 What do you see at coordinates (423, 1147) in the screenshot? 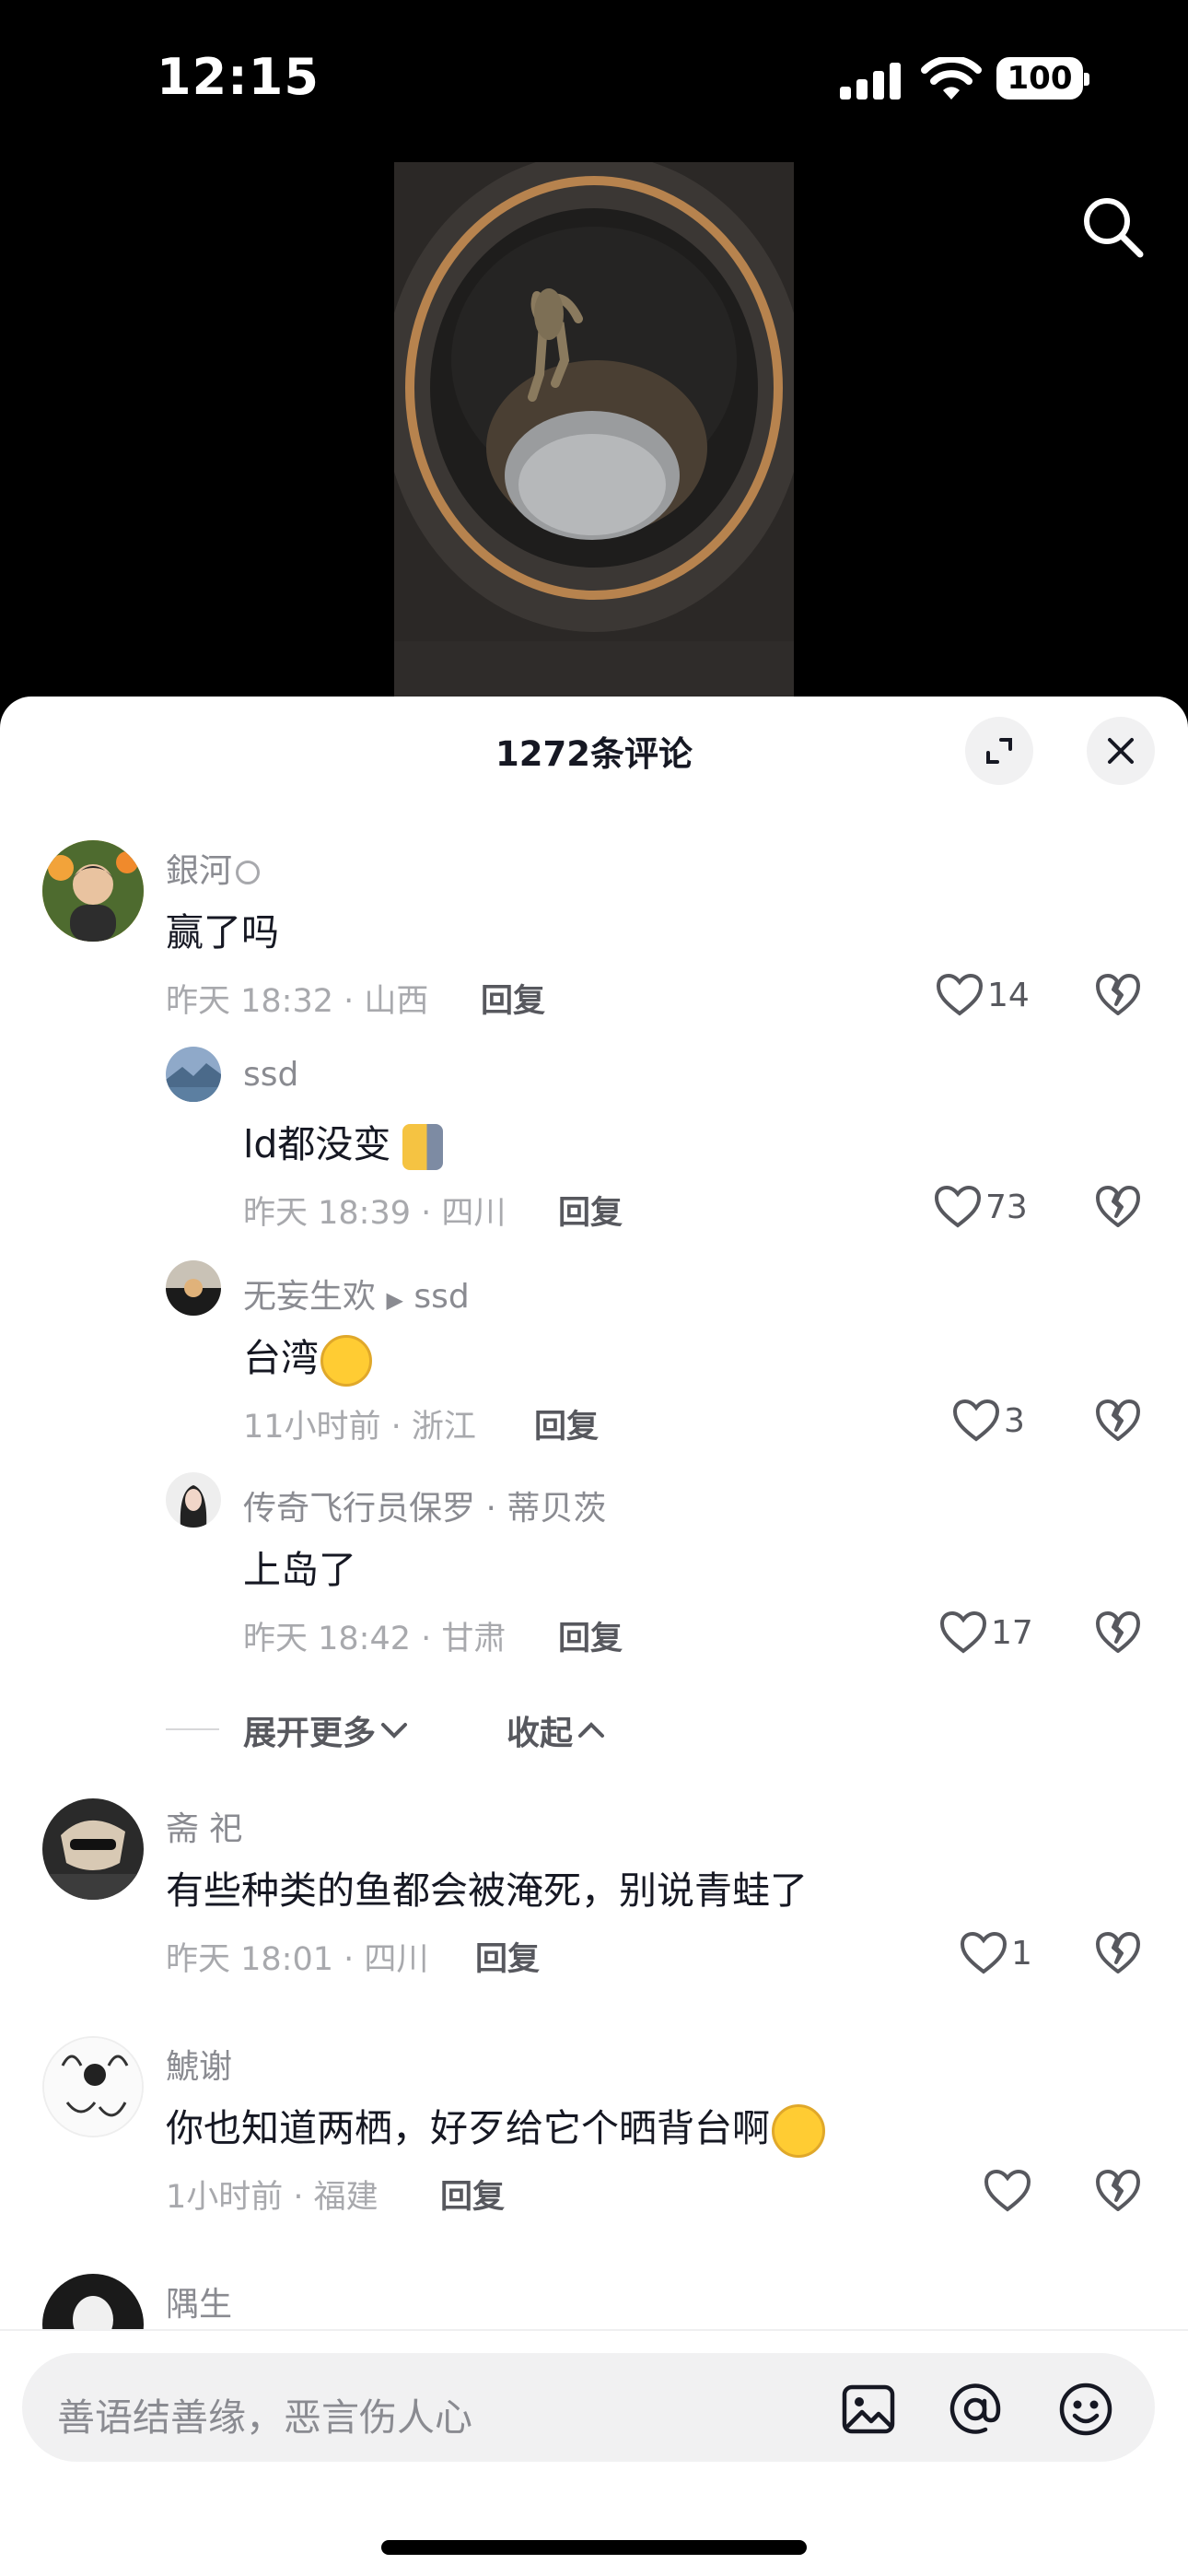
I see `cat-emoji-icon` at bounding box center [423, 1147].